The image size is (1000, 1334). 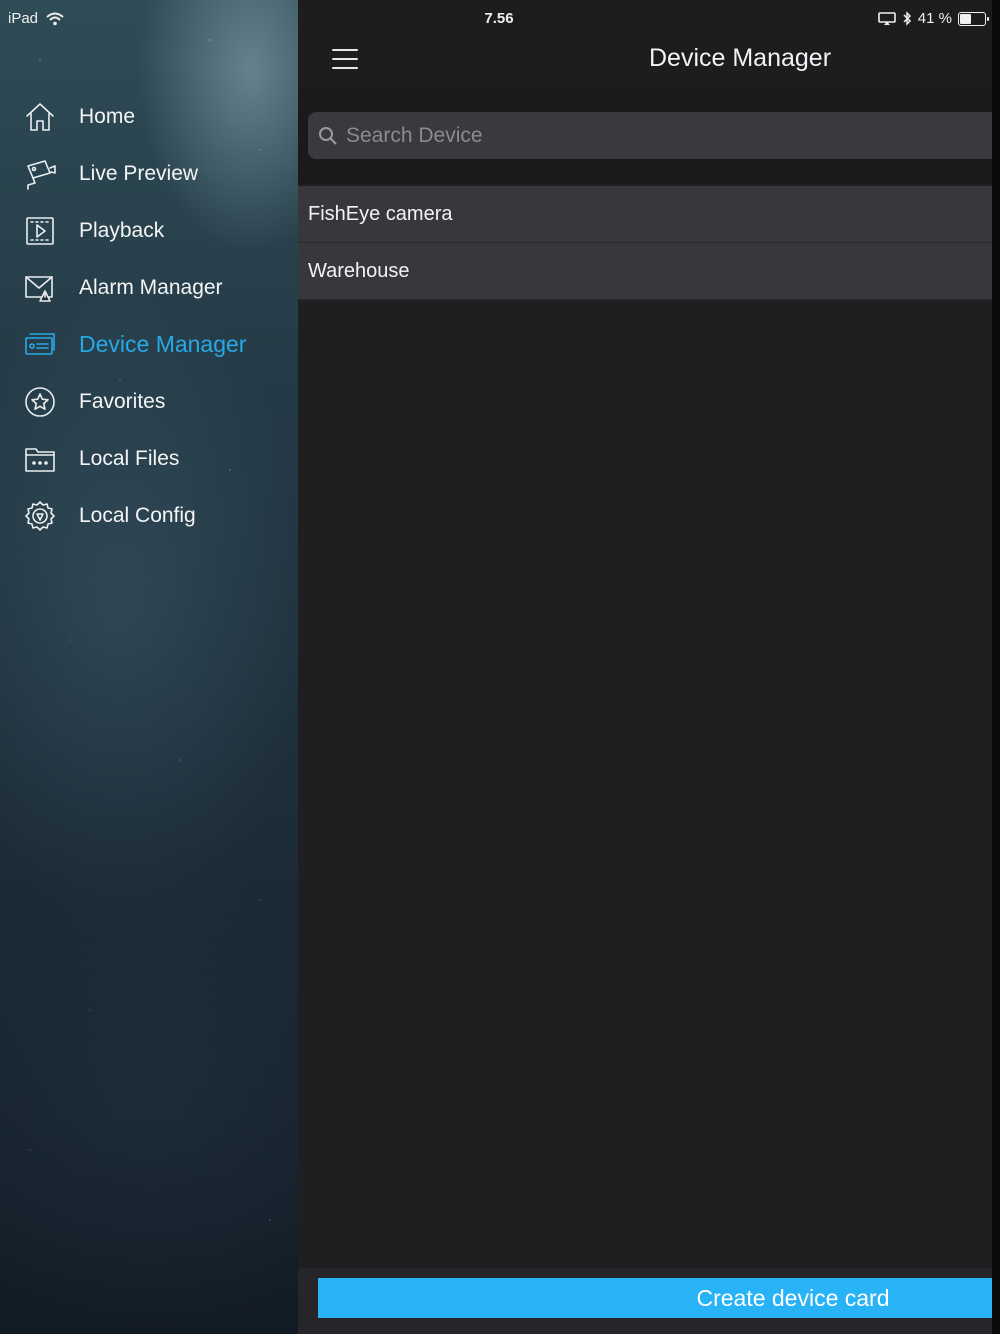 What do you see at coordinates (669, 135) in the screenshot?
I see `search-input` at bounding box center [669, 135].